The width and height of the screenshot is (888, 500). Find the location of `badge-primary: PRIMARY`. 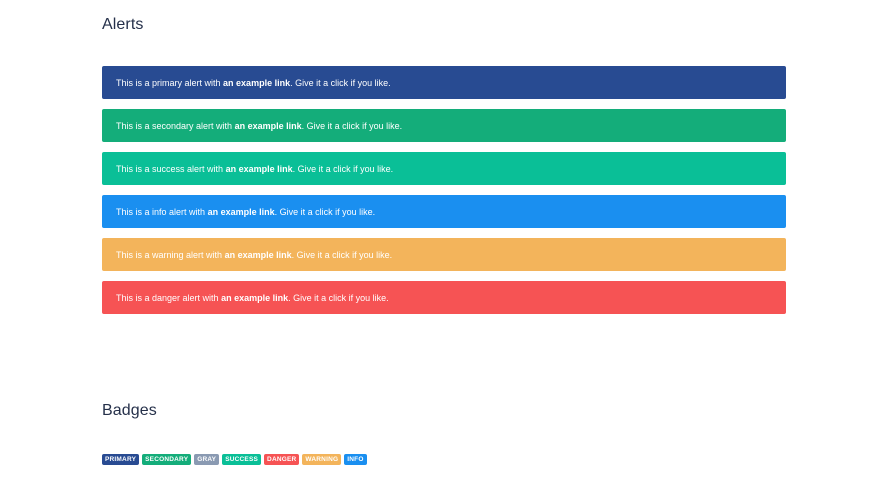

badge-primary: PRIMARY is located at coordinates (121, 459).